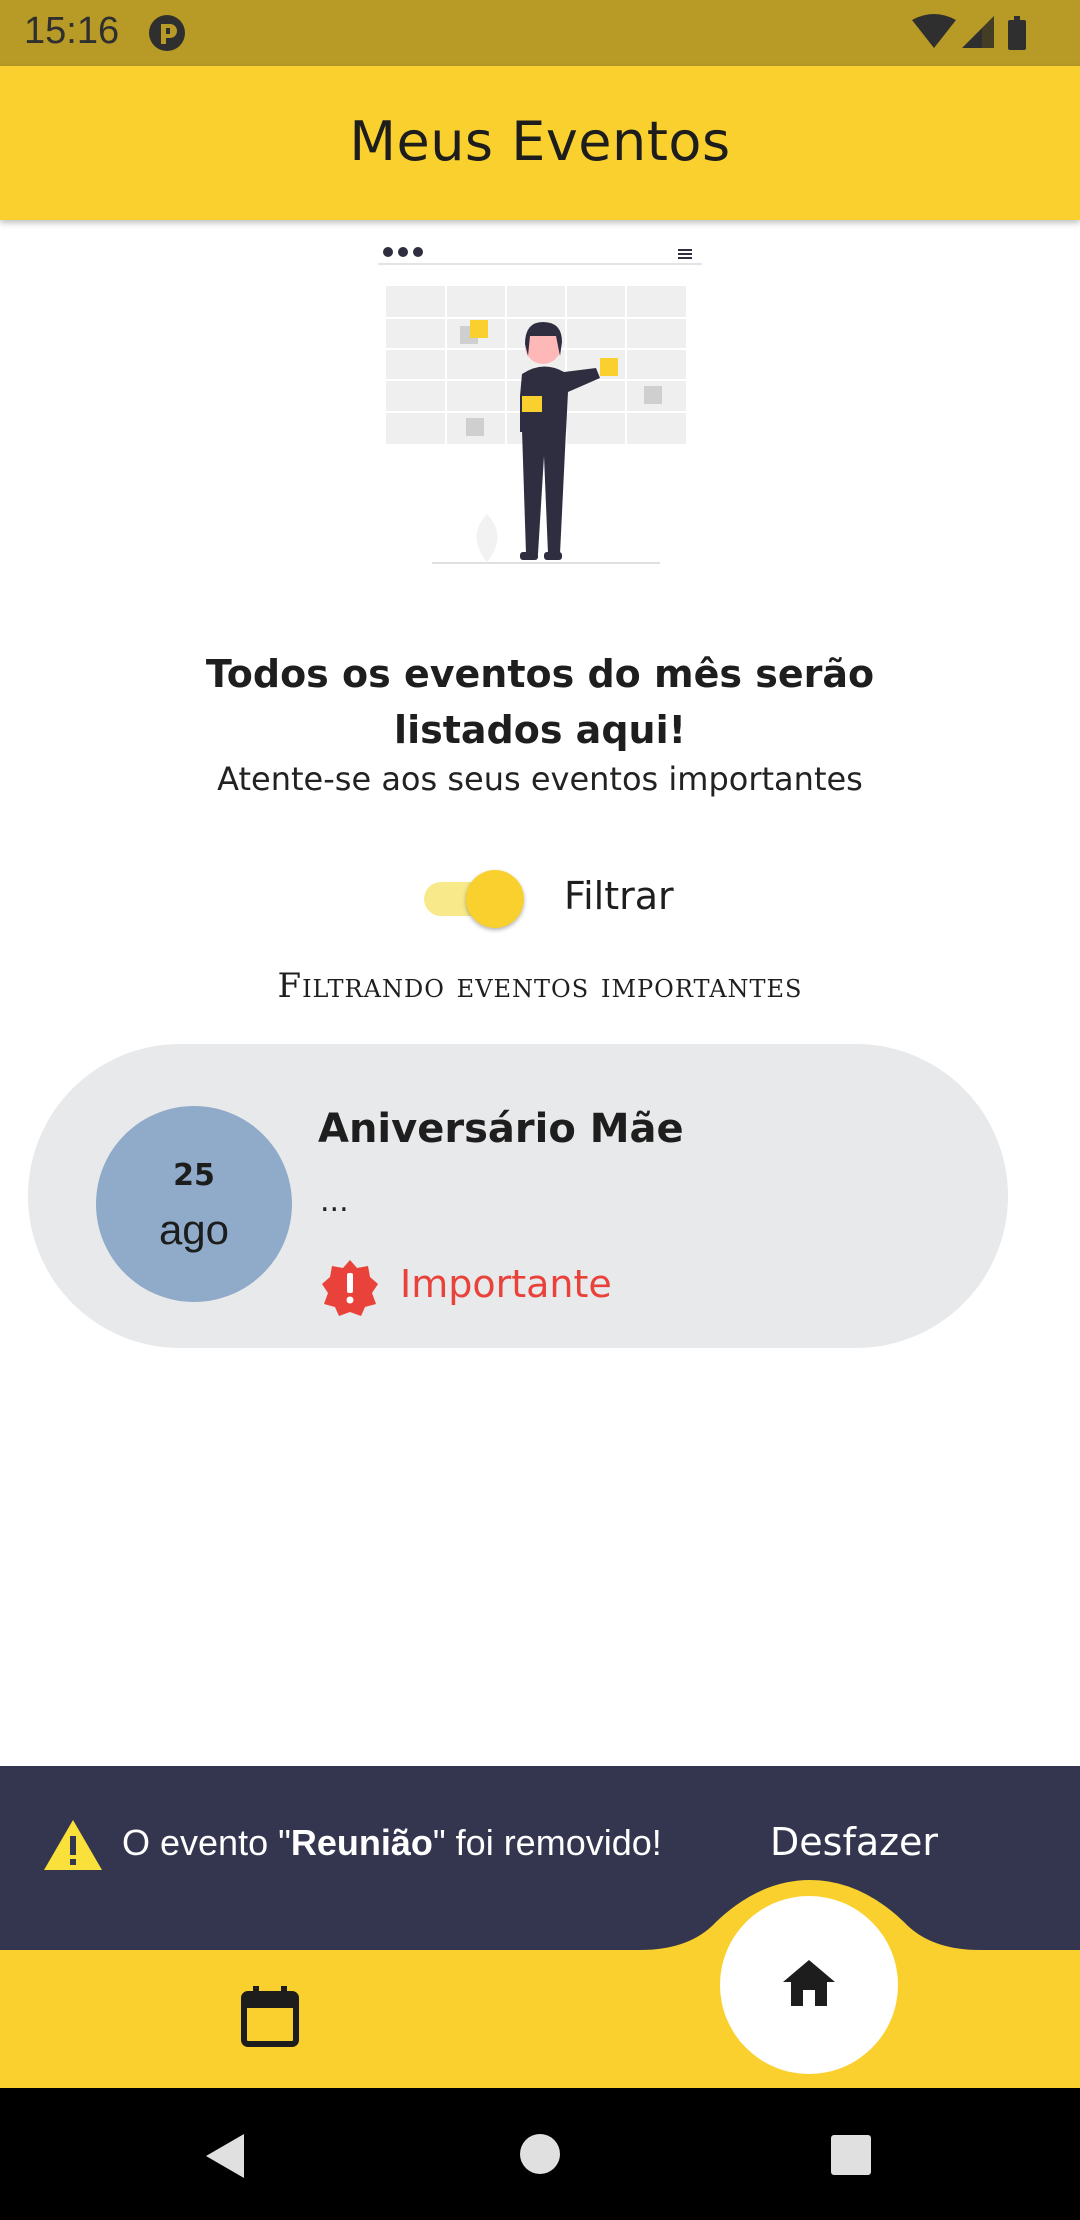  I want to click on page-title: Meus Eventos, so click(540, 141).